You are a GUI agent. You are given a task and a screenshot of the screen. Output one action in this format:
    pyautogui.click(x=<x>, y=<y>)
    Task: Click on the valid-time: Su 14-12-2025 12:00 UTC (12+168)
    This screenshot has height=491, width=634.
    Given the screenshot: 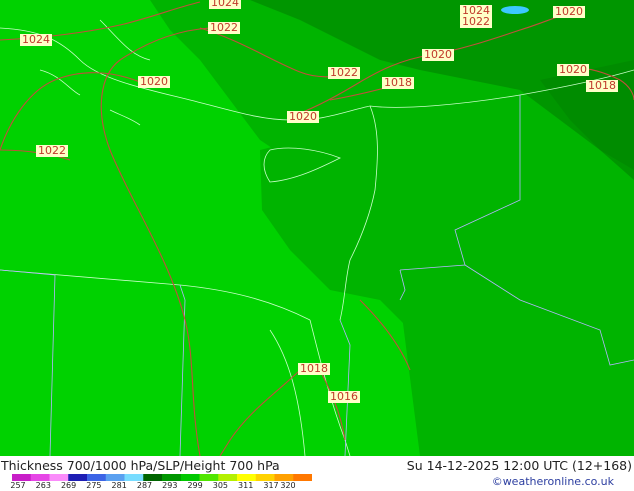 What is the action you would take?
    pyautogui.click(x=519, y=465)
    